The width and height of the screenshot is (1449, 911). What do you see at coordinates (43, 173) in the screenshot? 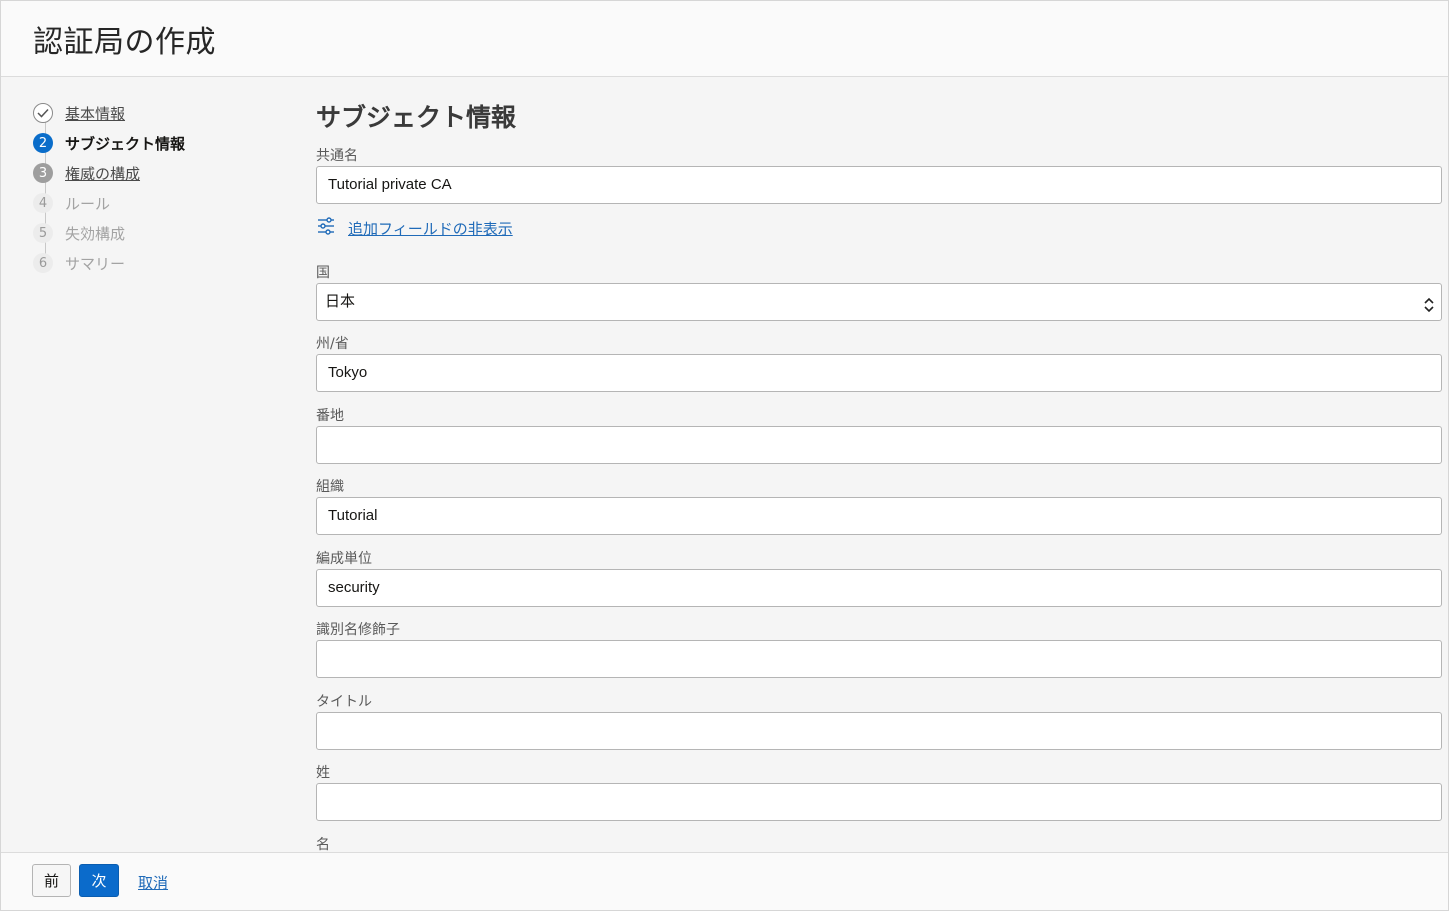
I see `step-number: 3` at bounding box center [43, 173].